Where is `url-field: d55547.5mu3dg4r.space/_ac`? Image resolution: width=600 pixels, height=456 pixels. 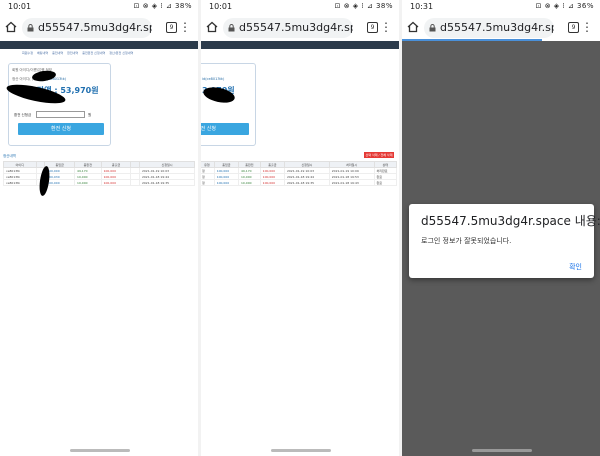
url-field: d55547.5mu3dg4r.space/_ac is located at coordinates (489, 28).